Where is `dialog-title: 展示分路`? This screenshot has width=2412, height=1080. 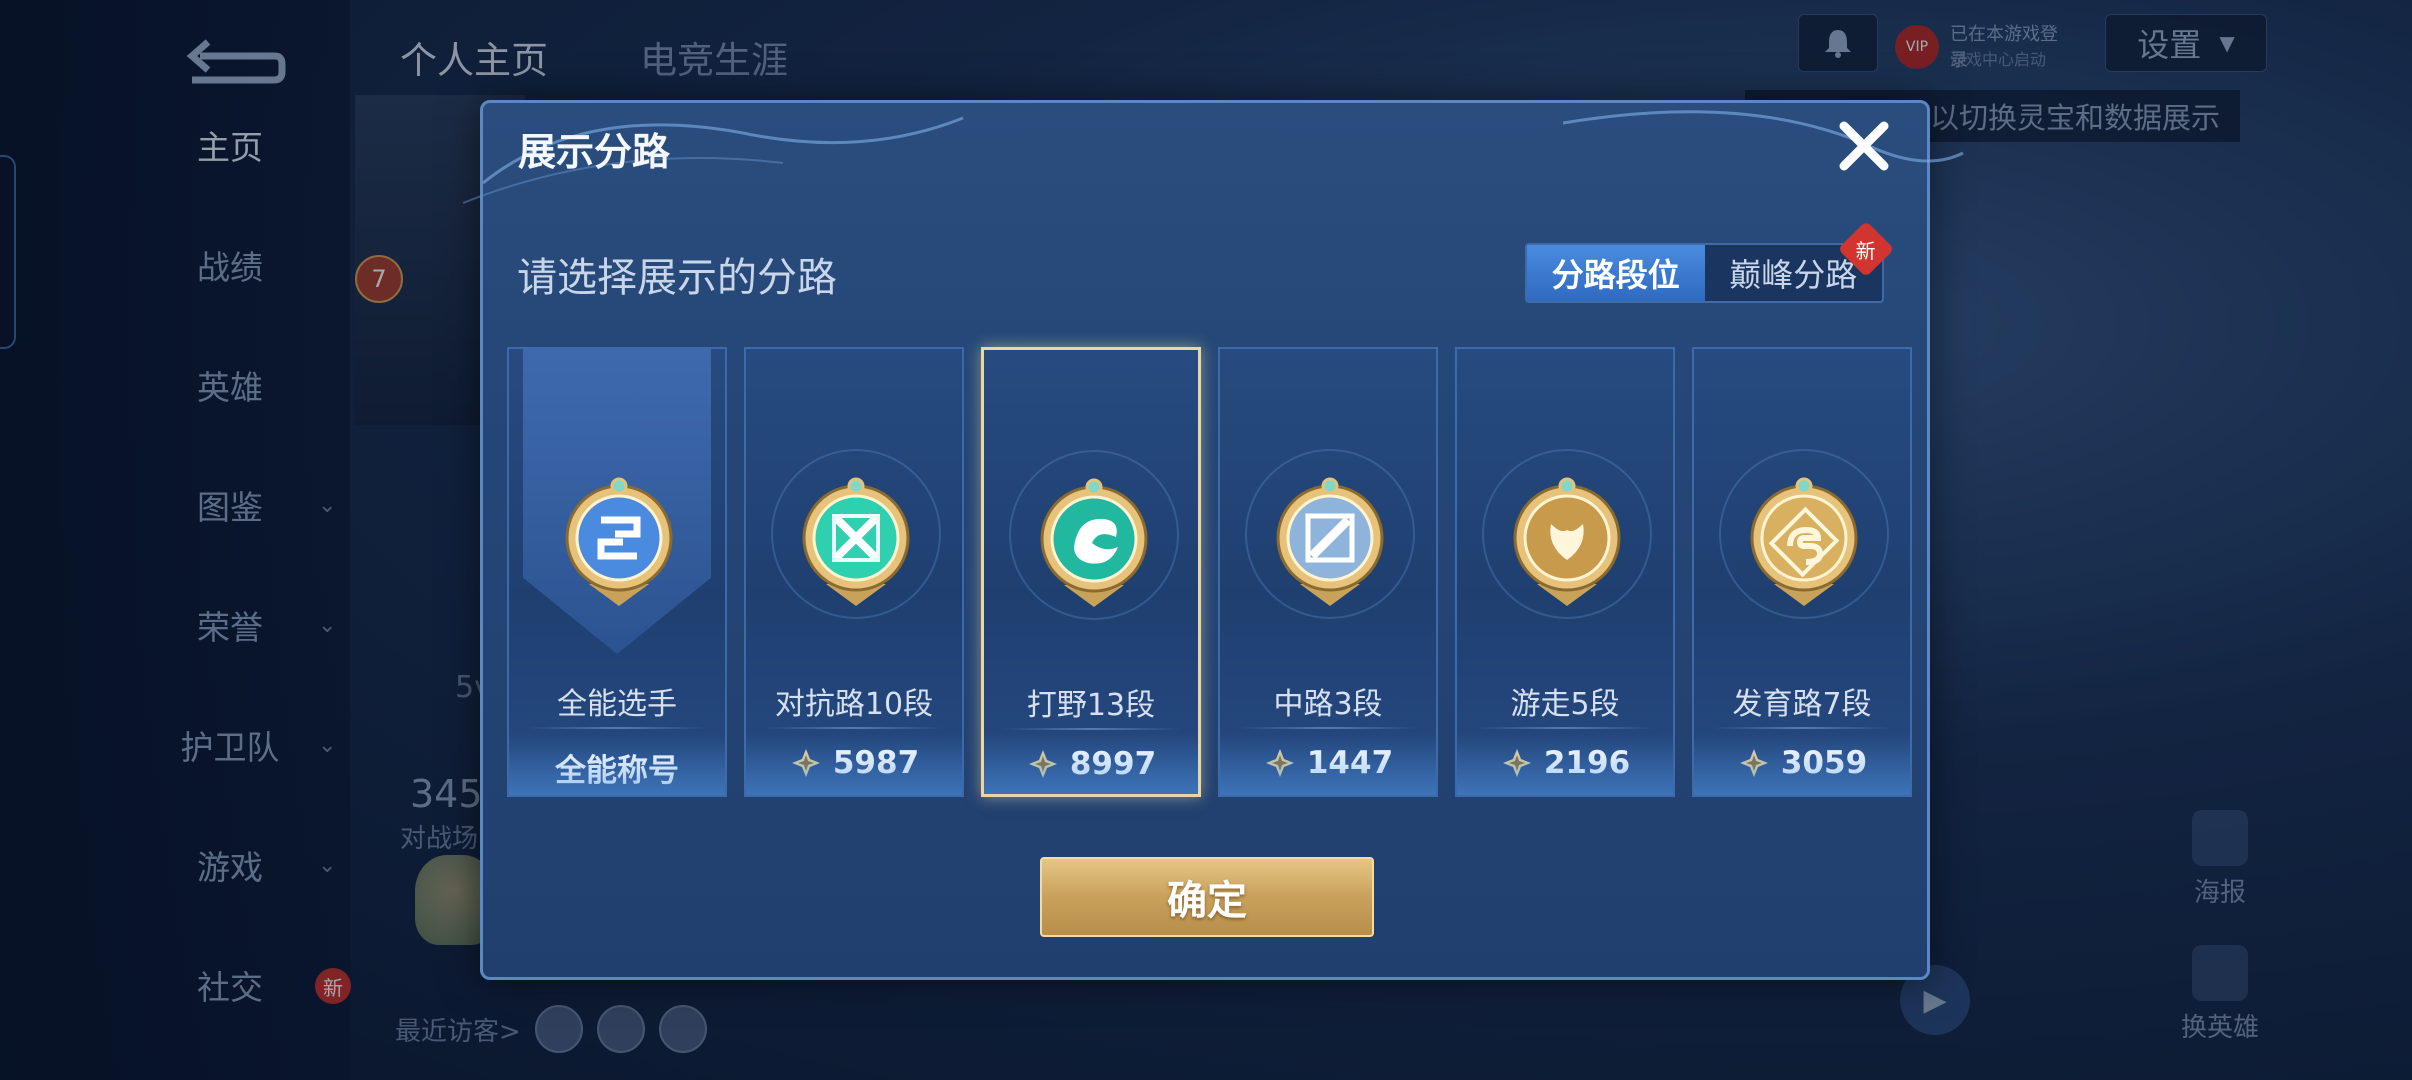 dialog-title: 展示分路 is located at coordinates (594, 152).